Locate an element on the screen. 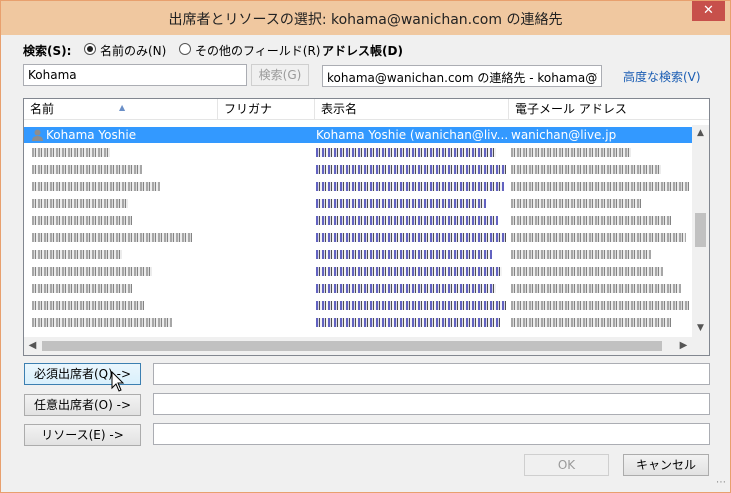 Image resolution: width=731 pixels, height=493 pixels. close-button: ✕ is located at coordinates (708, 11).